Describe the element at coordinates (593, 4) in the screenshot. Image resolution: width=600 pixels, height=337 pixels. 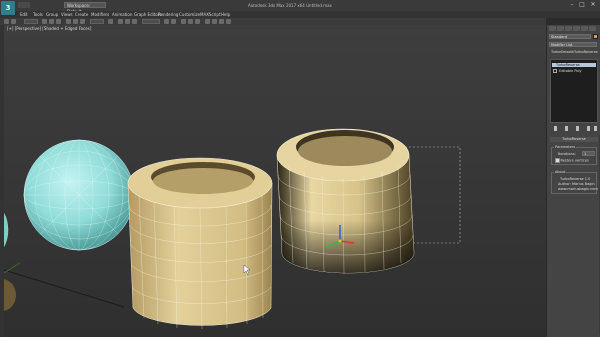
I see `close-button: ✕` at that location.